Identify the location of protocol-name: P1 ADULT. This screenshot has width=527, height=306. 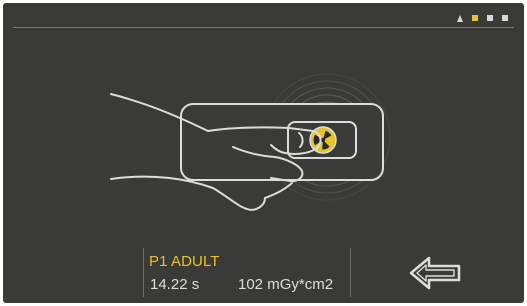
(184, 261).